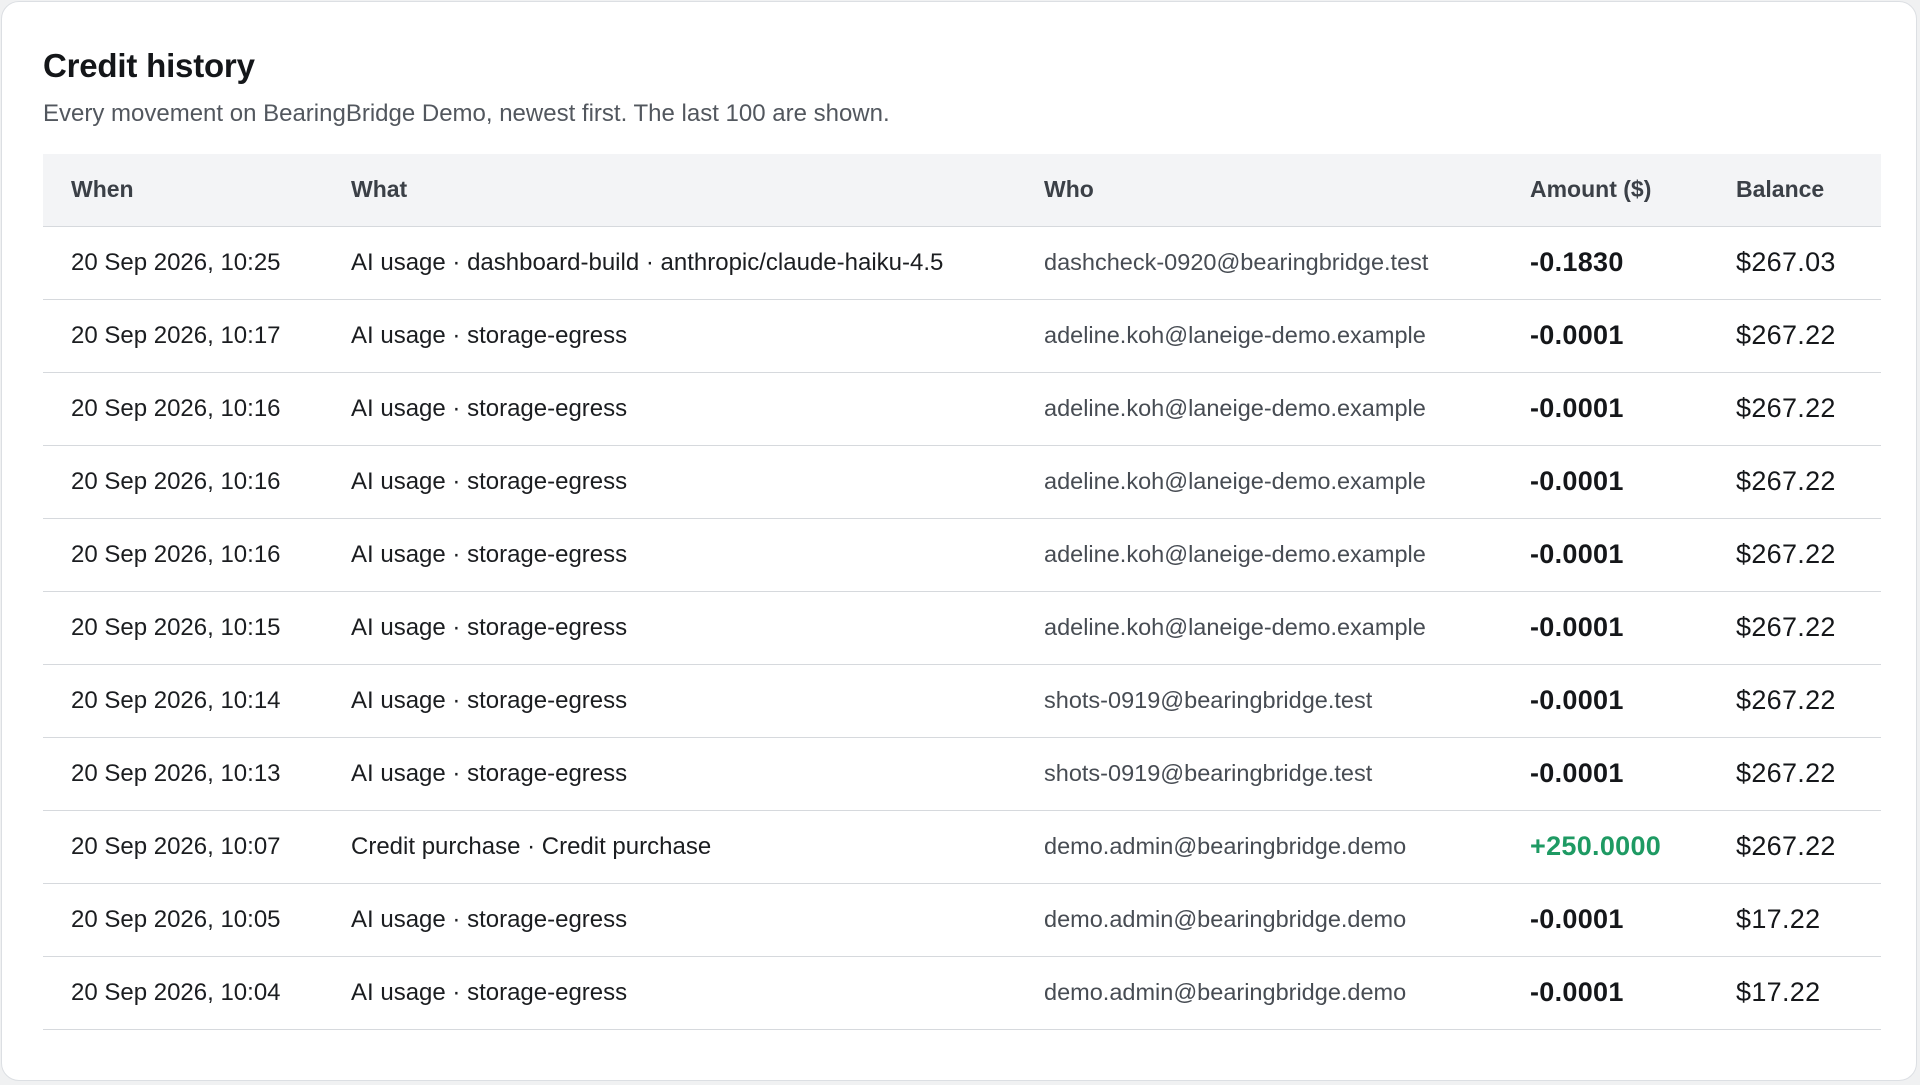  What do you see at coordinates (1794, 190) in the screenshot?
I see `column-header-balance: Balance` at bounding box center [1794, 190].